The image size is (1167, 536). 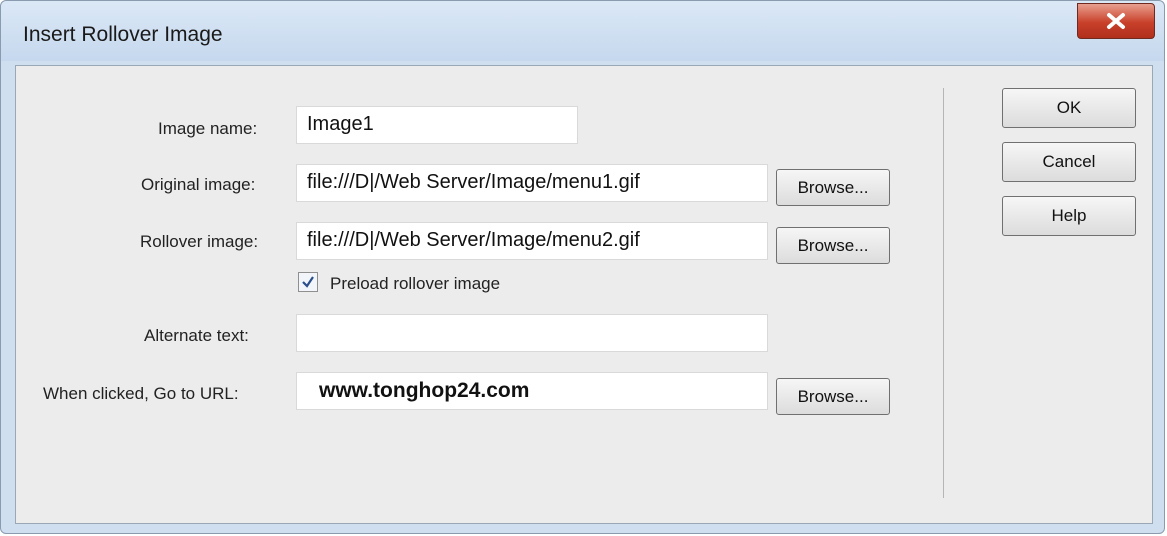 What do you see at coordinates (582, 31) in the screenshot?
I see `title-bar: Insert Rollover Image` at bounding box center [582, 31].